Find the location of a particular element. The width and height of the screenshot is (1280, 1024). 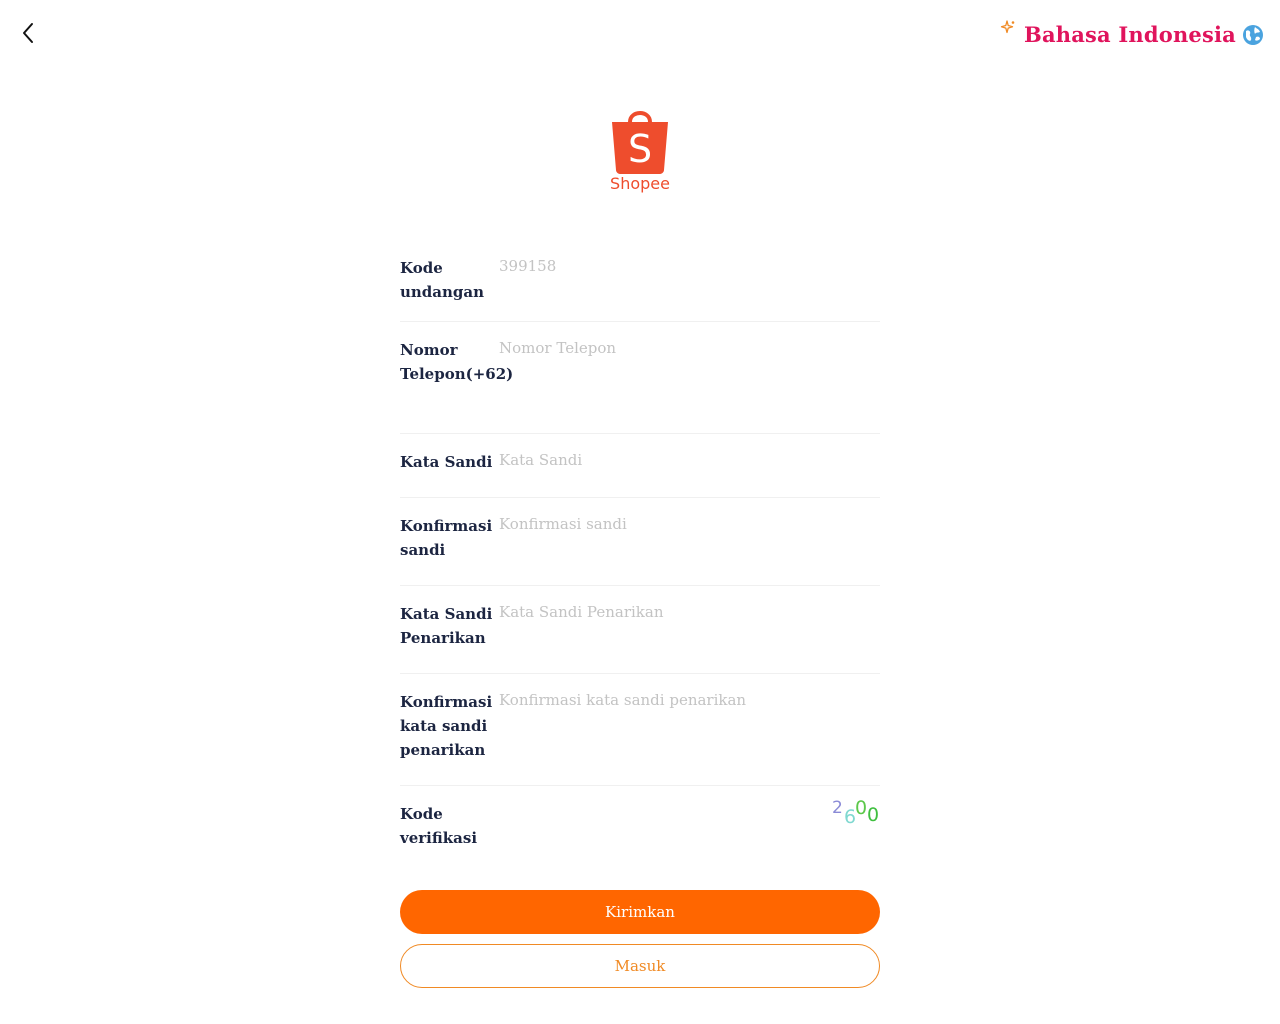

globe-icon is located at coordinates (1253, 35).